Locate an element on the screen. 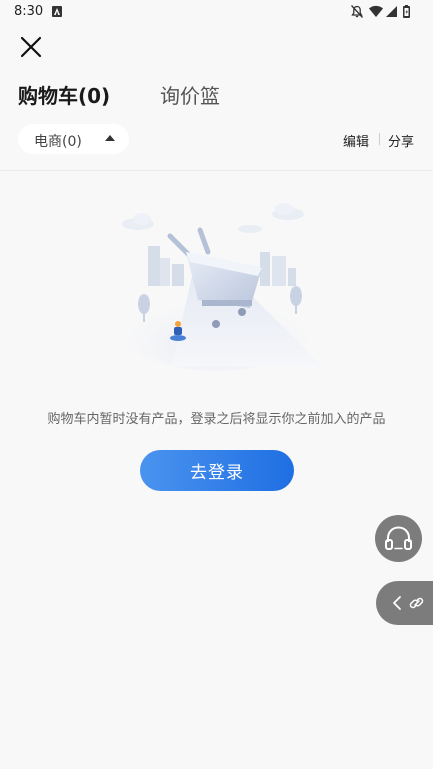 The height and width of the screenshot is (769, 433). headphones-icon is located at coordinates (398, 538).